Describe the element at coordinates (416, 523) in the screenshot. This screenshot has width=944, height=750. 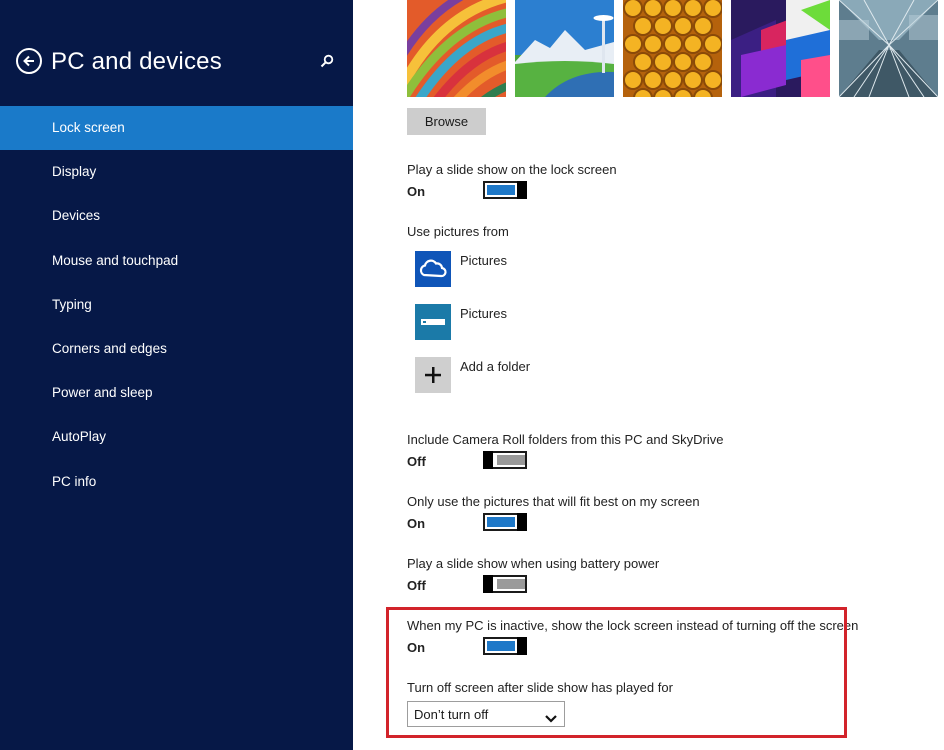
I see `best-fit-state: On` at that location.